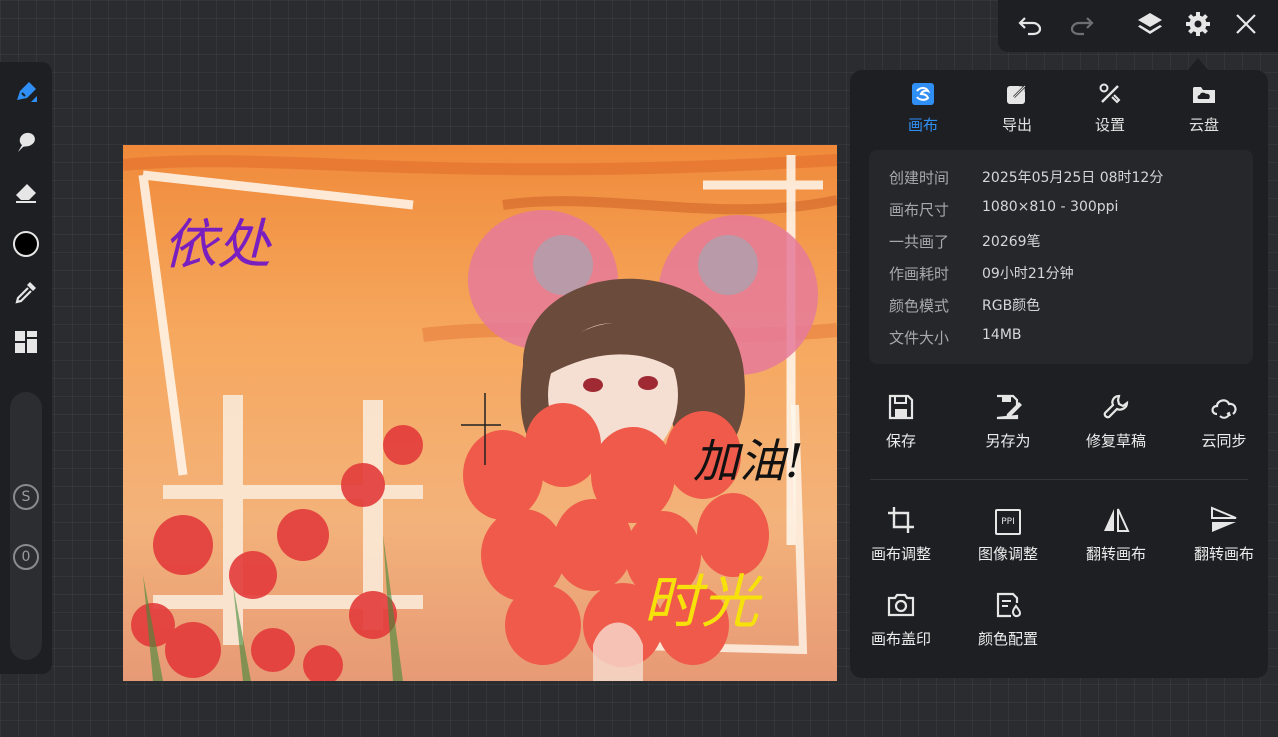  I want to click on gallery-tool, so click(26, 344).